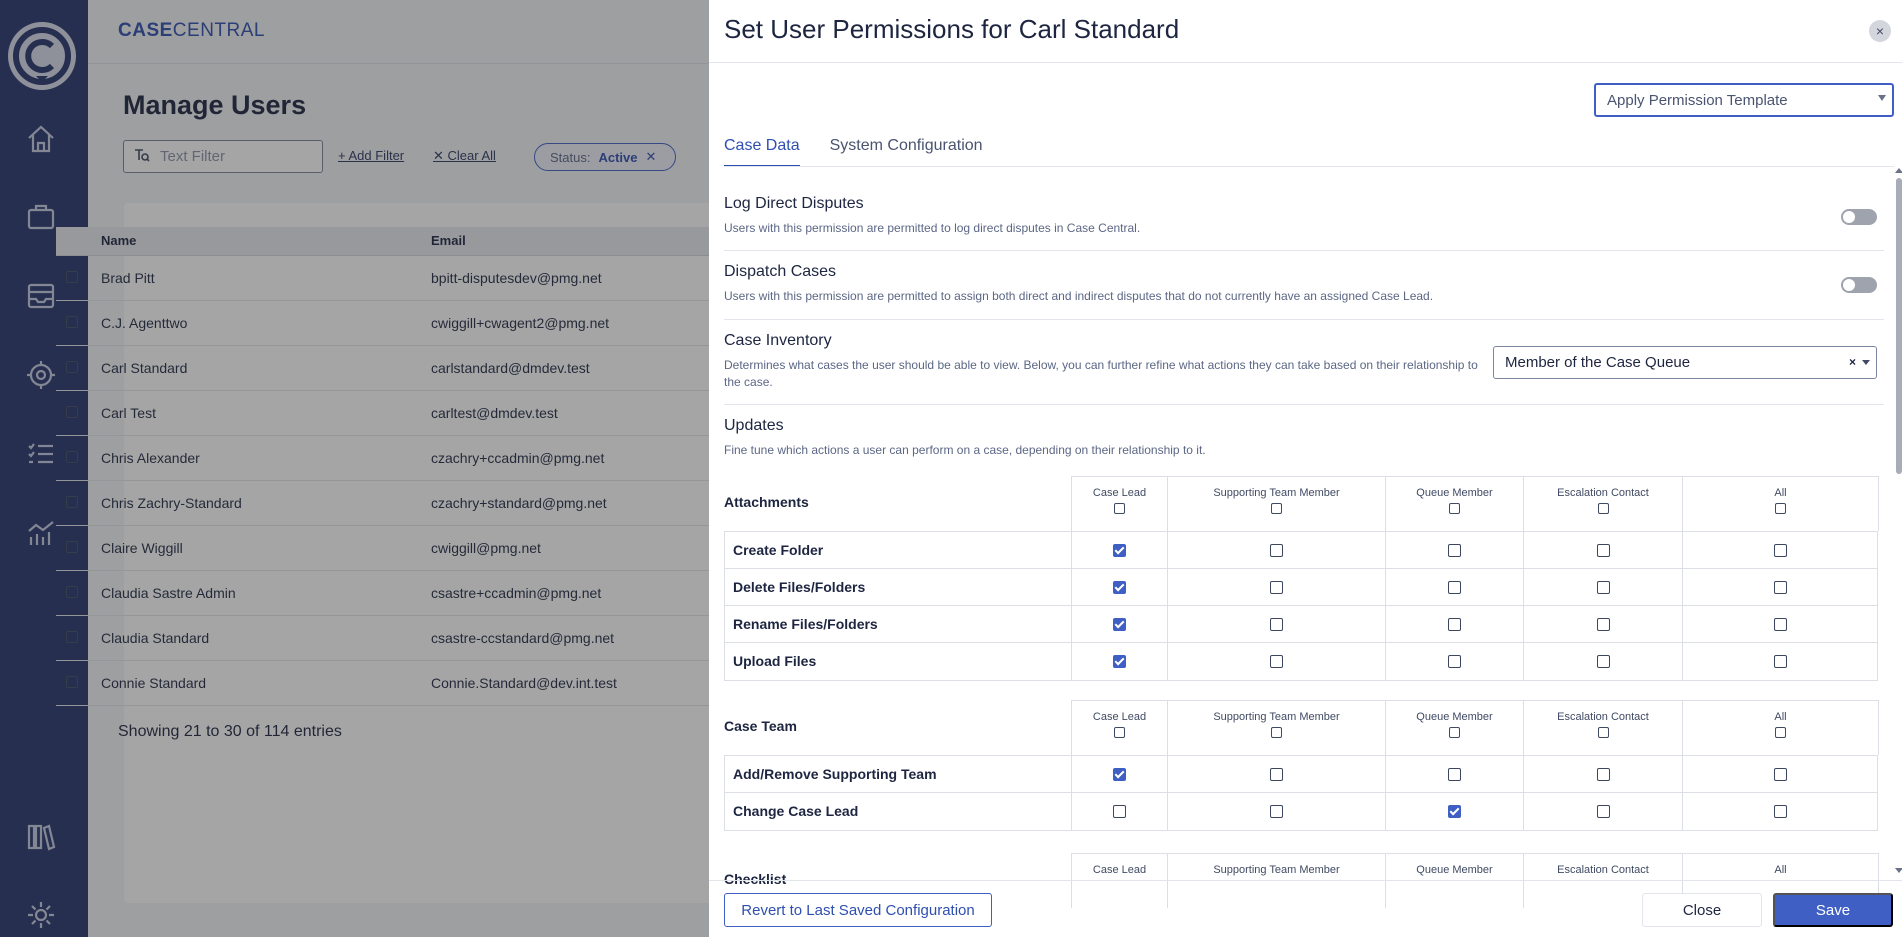 This screenshot has width=1902, height=937. Describe the element at coordinates (1866, 362) in the screenshot. I see `chevron-down-icon` at that location.